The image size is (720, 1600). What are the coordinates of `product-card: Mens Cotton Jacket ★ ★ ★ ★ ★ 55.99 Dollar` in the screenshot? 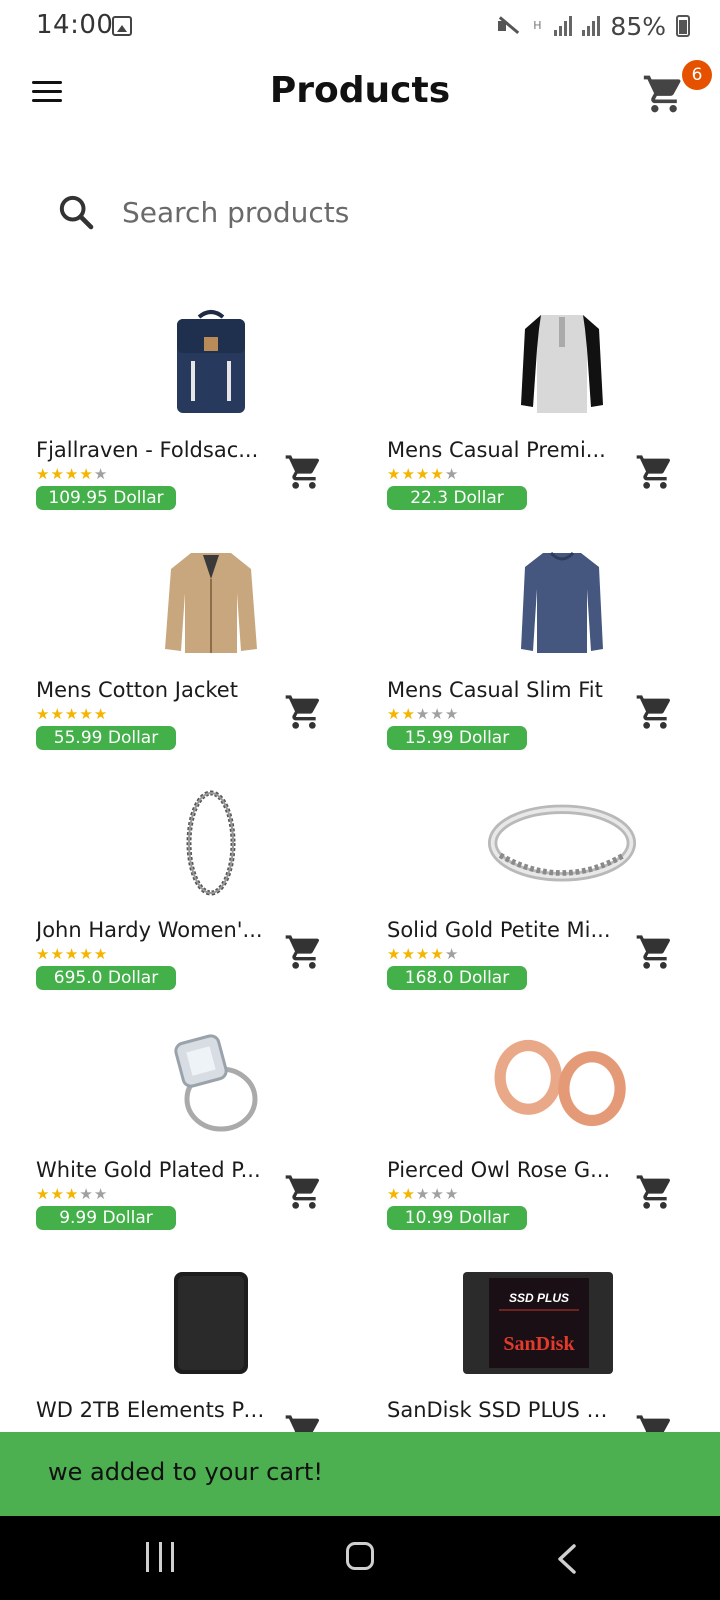 It's located at (206, 650).